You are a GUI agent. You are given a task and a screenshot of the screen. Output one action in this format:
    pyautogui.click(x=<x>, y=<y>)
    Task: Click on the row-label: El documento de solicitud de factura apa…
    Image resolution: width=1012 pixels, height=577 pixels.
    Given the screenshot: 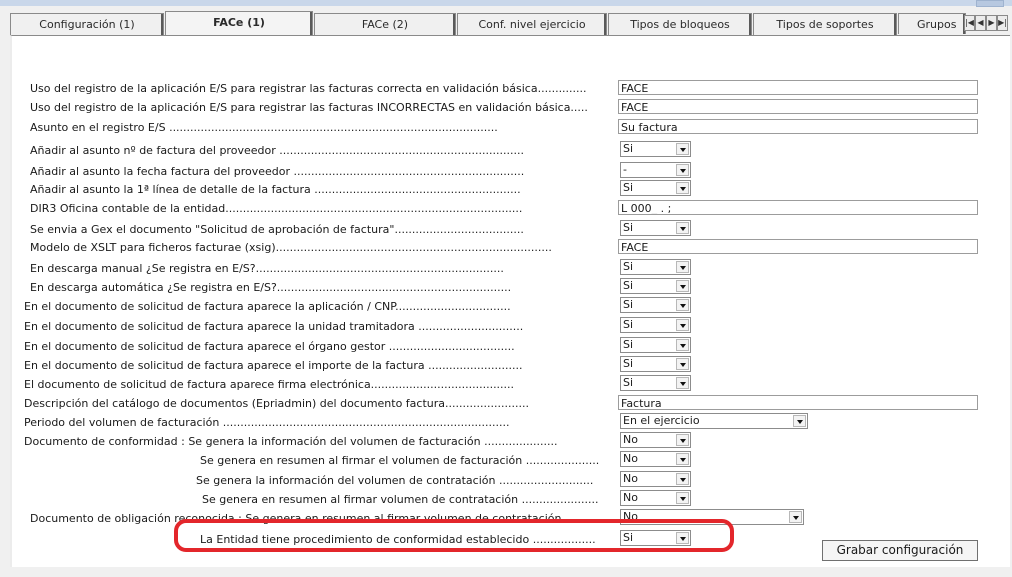 What is the action you would take?
    pyautogui.click(x=269, y=384)
    